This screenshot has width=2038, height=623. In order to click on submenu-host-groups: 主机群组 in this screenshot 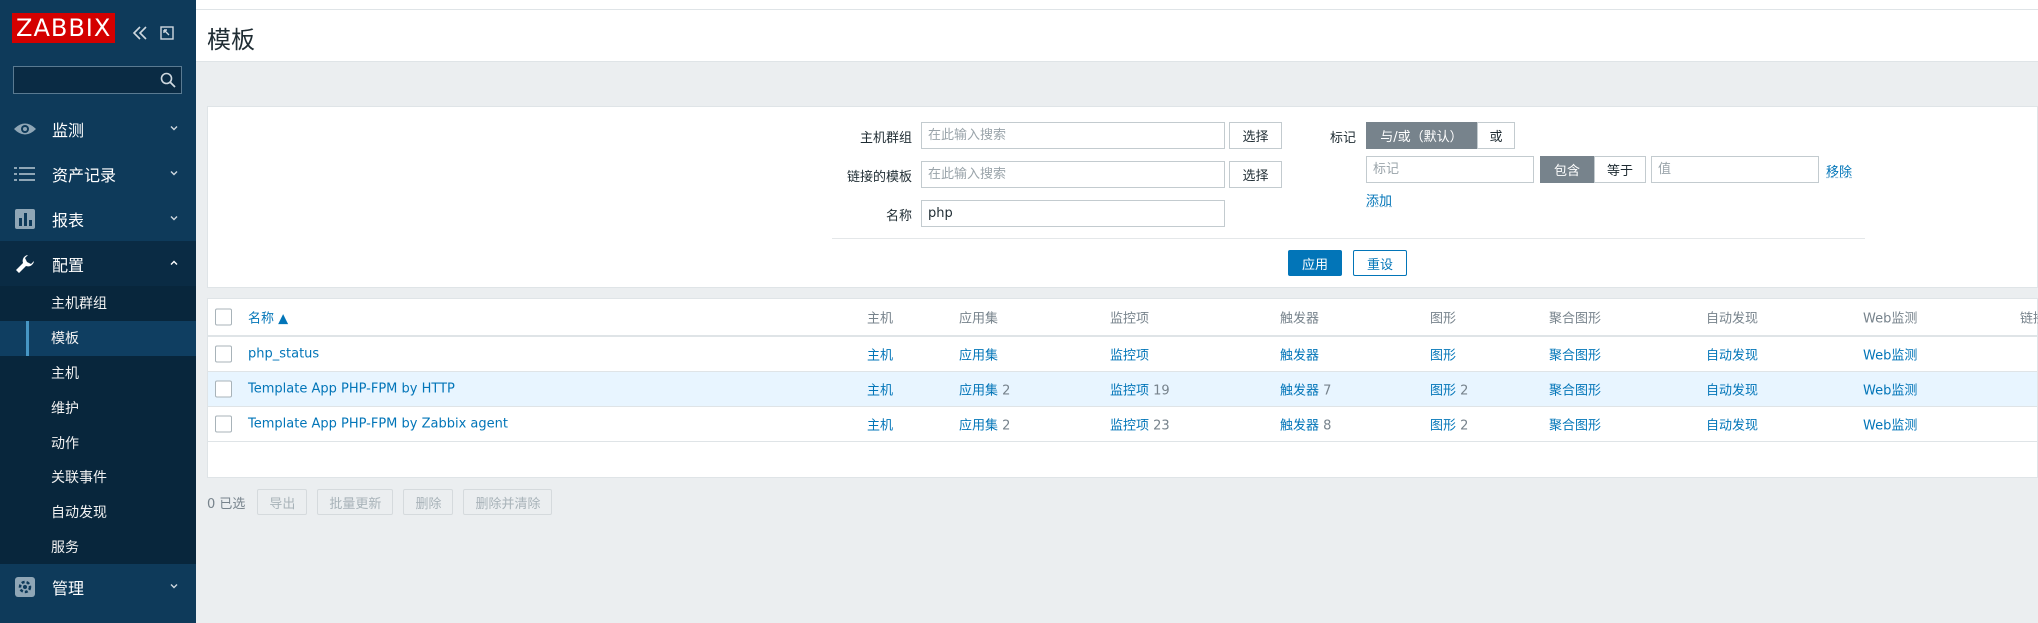, I will do `click(98, 303)`.